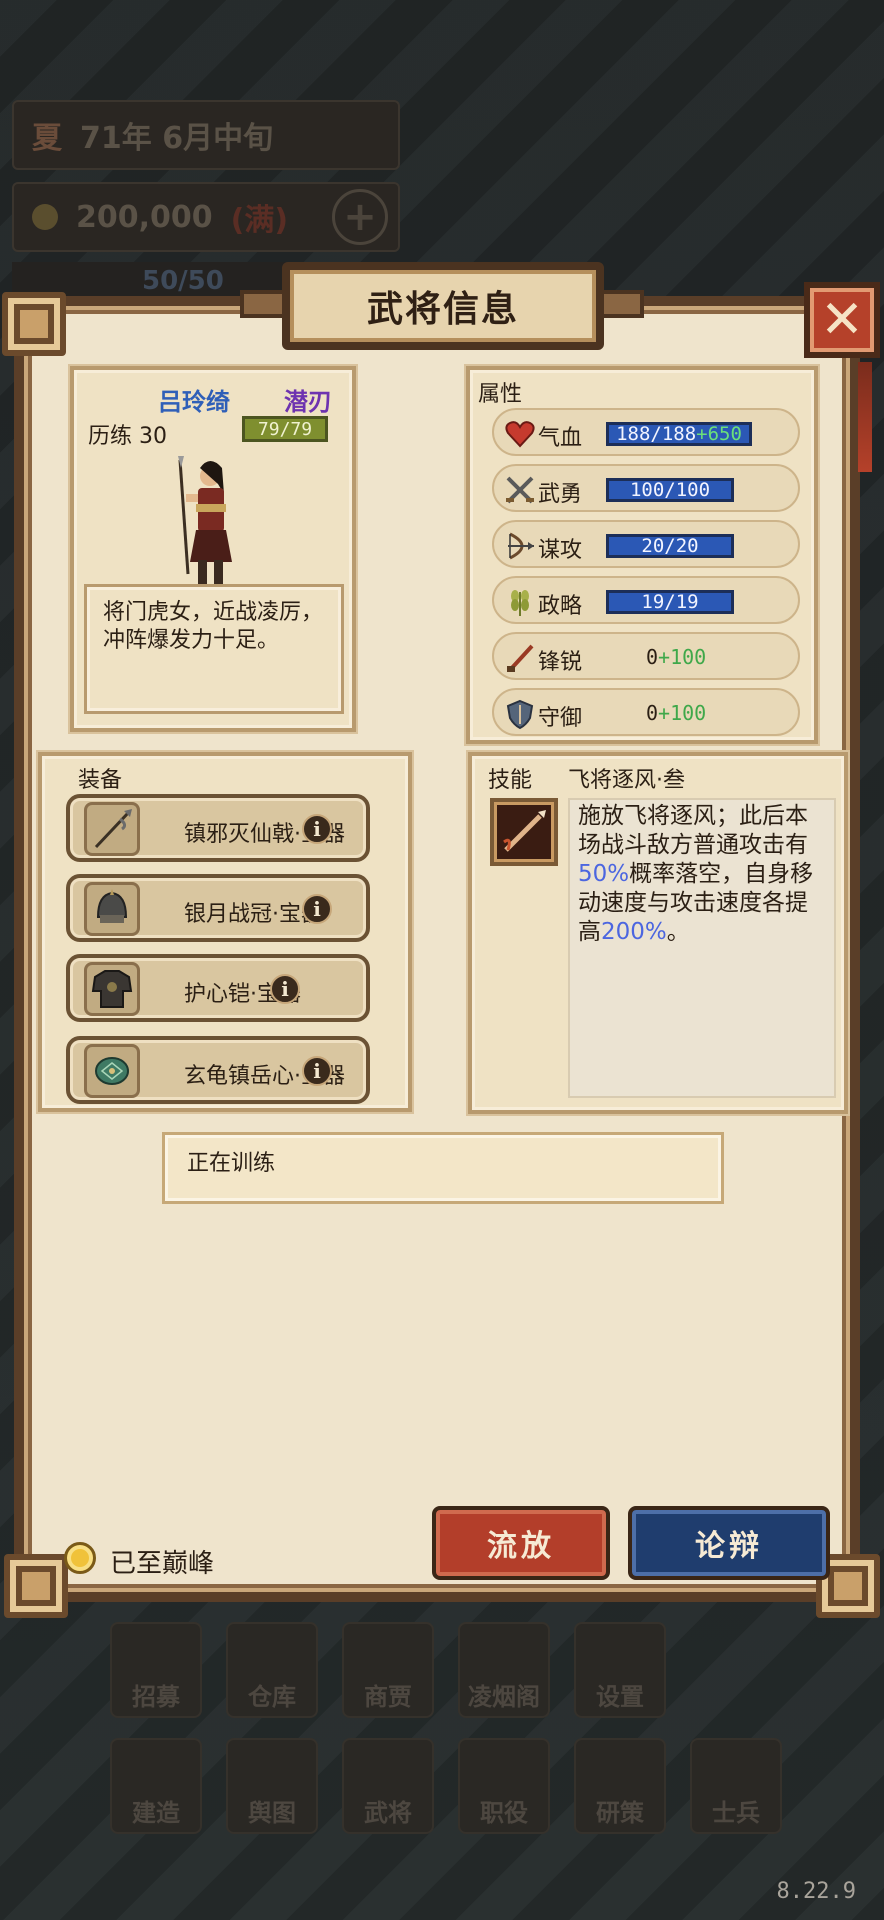 The width and height of the screenshot is (884, 1920). I want to click on attribute-row-hp: 气血 188/188 +650, so click(646, 432).